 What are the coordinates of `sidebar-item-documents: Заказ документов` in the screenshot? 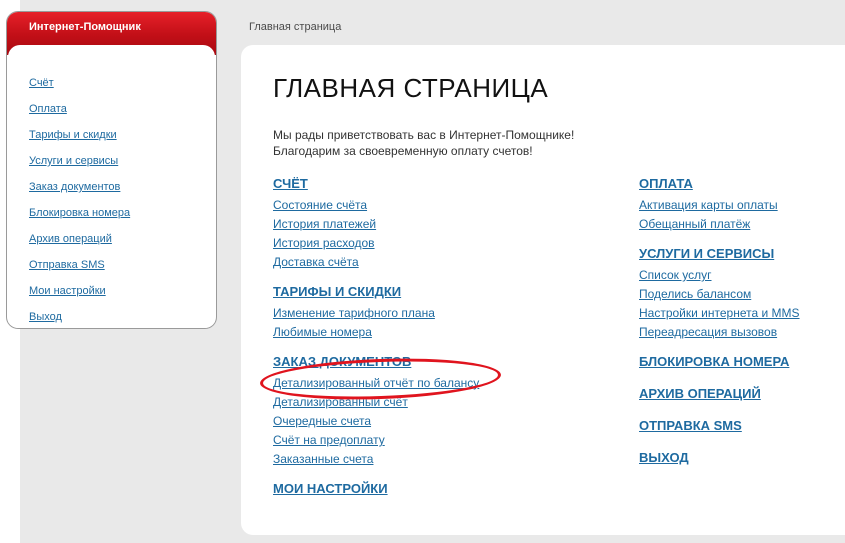 It's located at (74, 187).